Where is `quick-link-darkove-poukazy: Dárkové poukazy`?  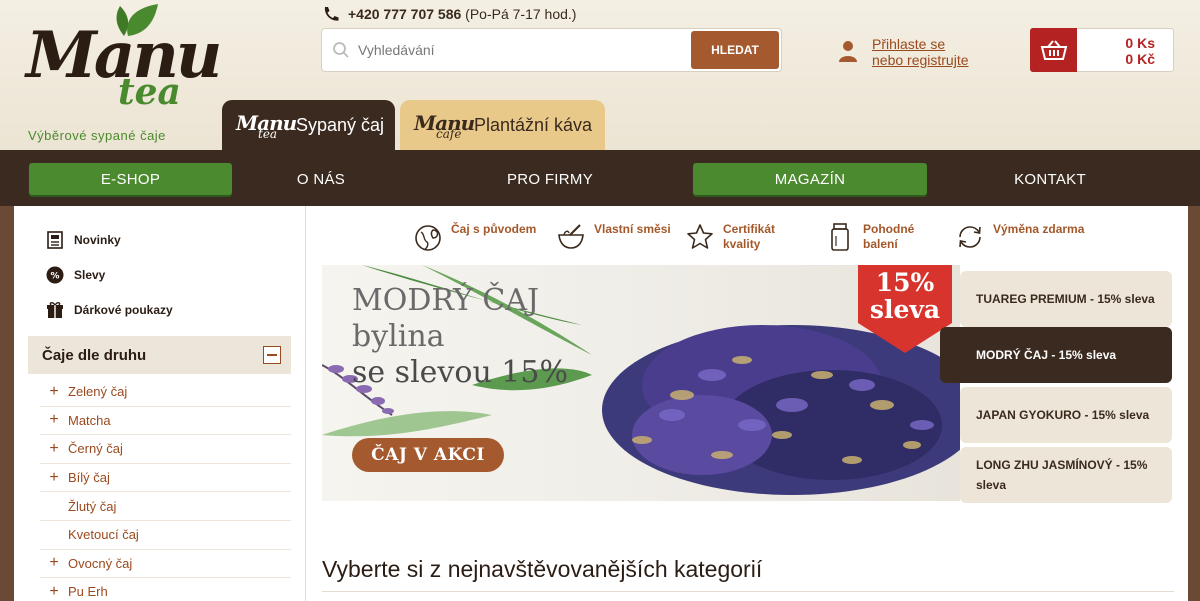
quick-link-darkove-poukazy: Dárkové poukazy is located at coordinates (109, 310).